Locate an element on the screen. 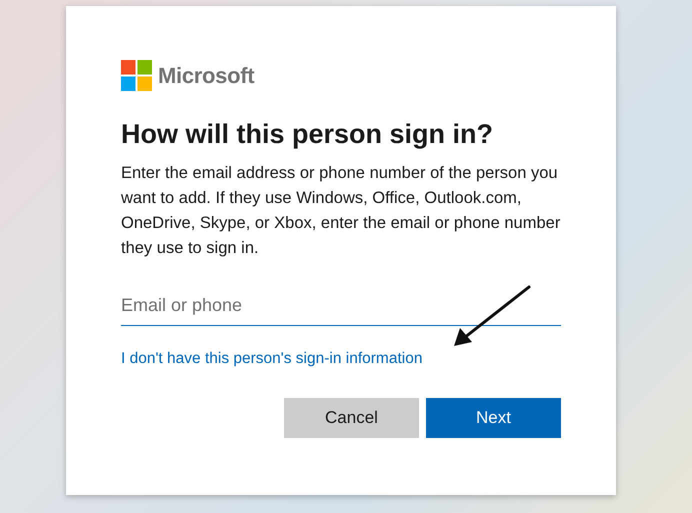 The width and height of the screenshot is (692, 513). sign-in-info-link: I don't have this person's sign-in information is located at coordinates (271, 359).